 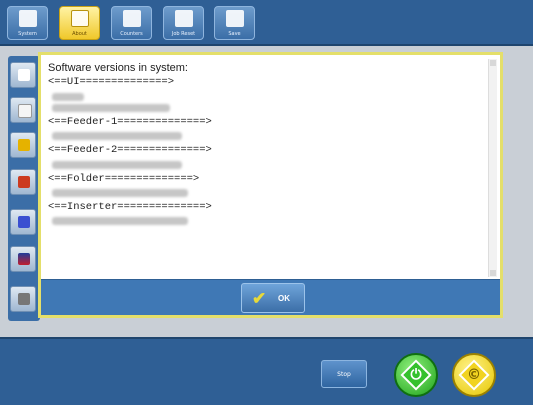 I want to click on start-glyph-icon: ⏻, so click(x=416, y=375).